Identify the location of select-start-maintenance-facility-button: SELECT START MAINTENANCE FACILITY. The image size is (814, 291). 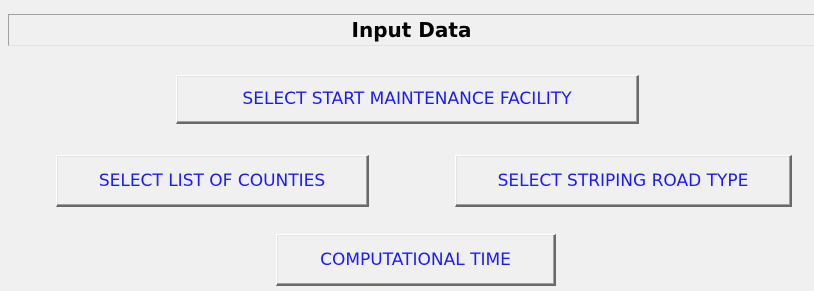
(407, 99).